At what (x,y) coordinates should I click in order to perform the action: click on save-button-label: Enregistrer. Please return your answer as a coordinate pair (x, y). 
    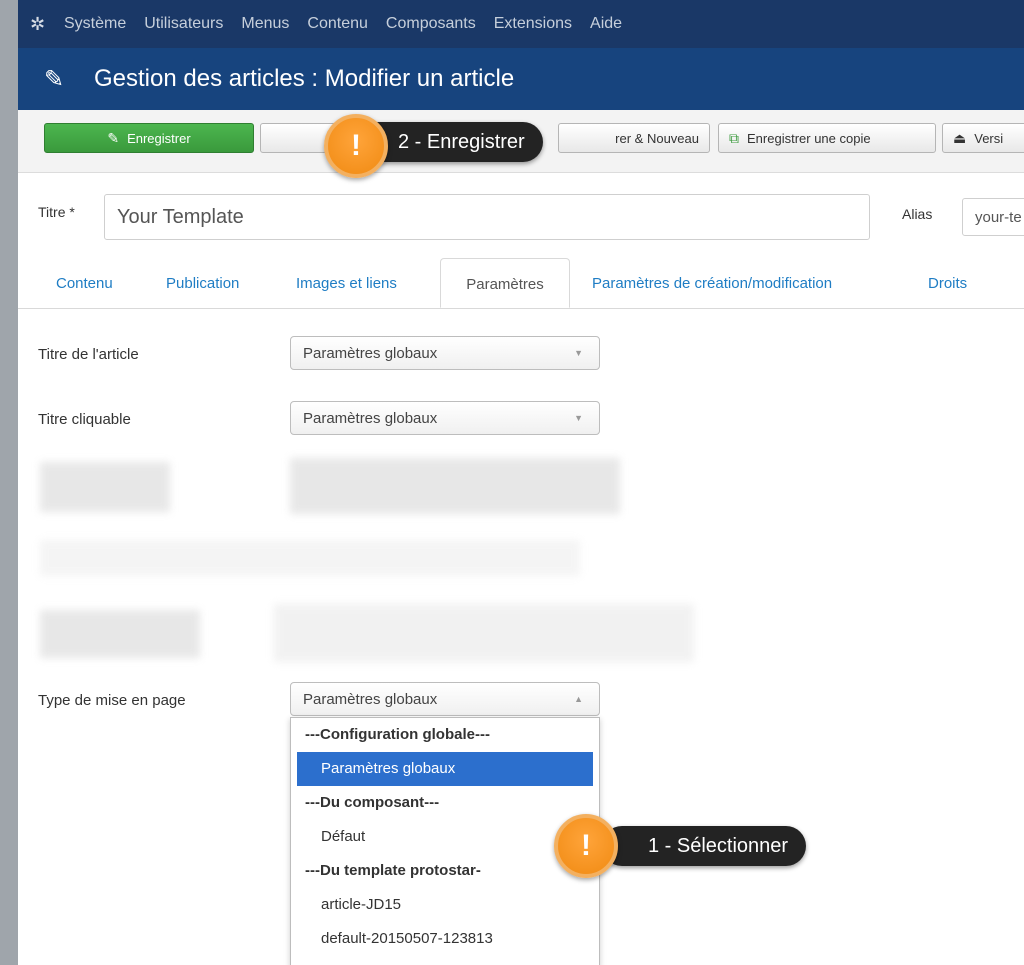
    Looking at the image, I should click on (159, 138).